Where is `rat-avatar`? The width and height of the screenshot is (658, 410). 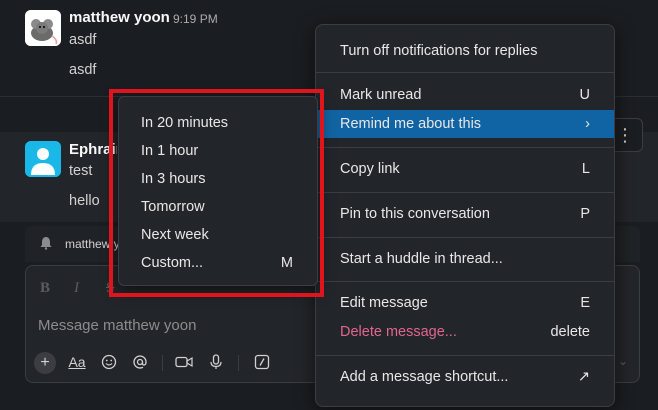 rat-avatar is located at coordinates (43, 28).